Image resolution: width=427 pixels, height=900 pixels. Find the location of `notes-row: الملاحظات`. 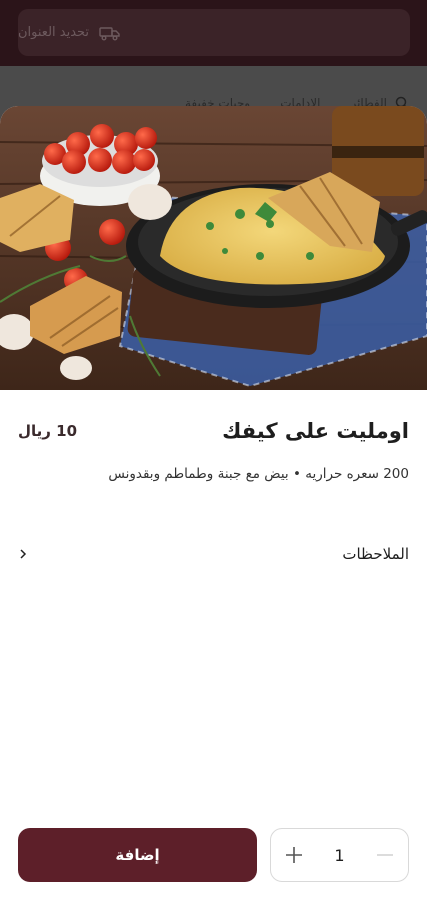

notes-row: الملاحظات is located at coordinates (213, 554).